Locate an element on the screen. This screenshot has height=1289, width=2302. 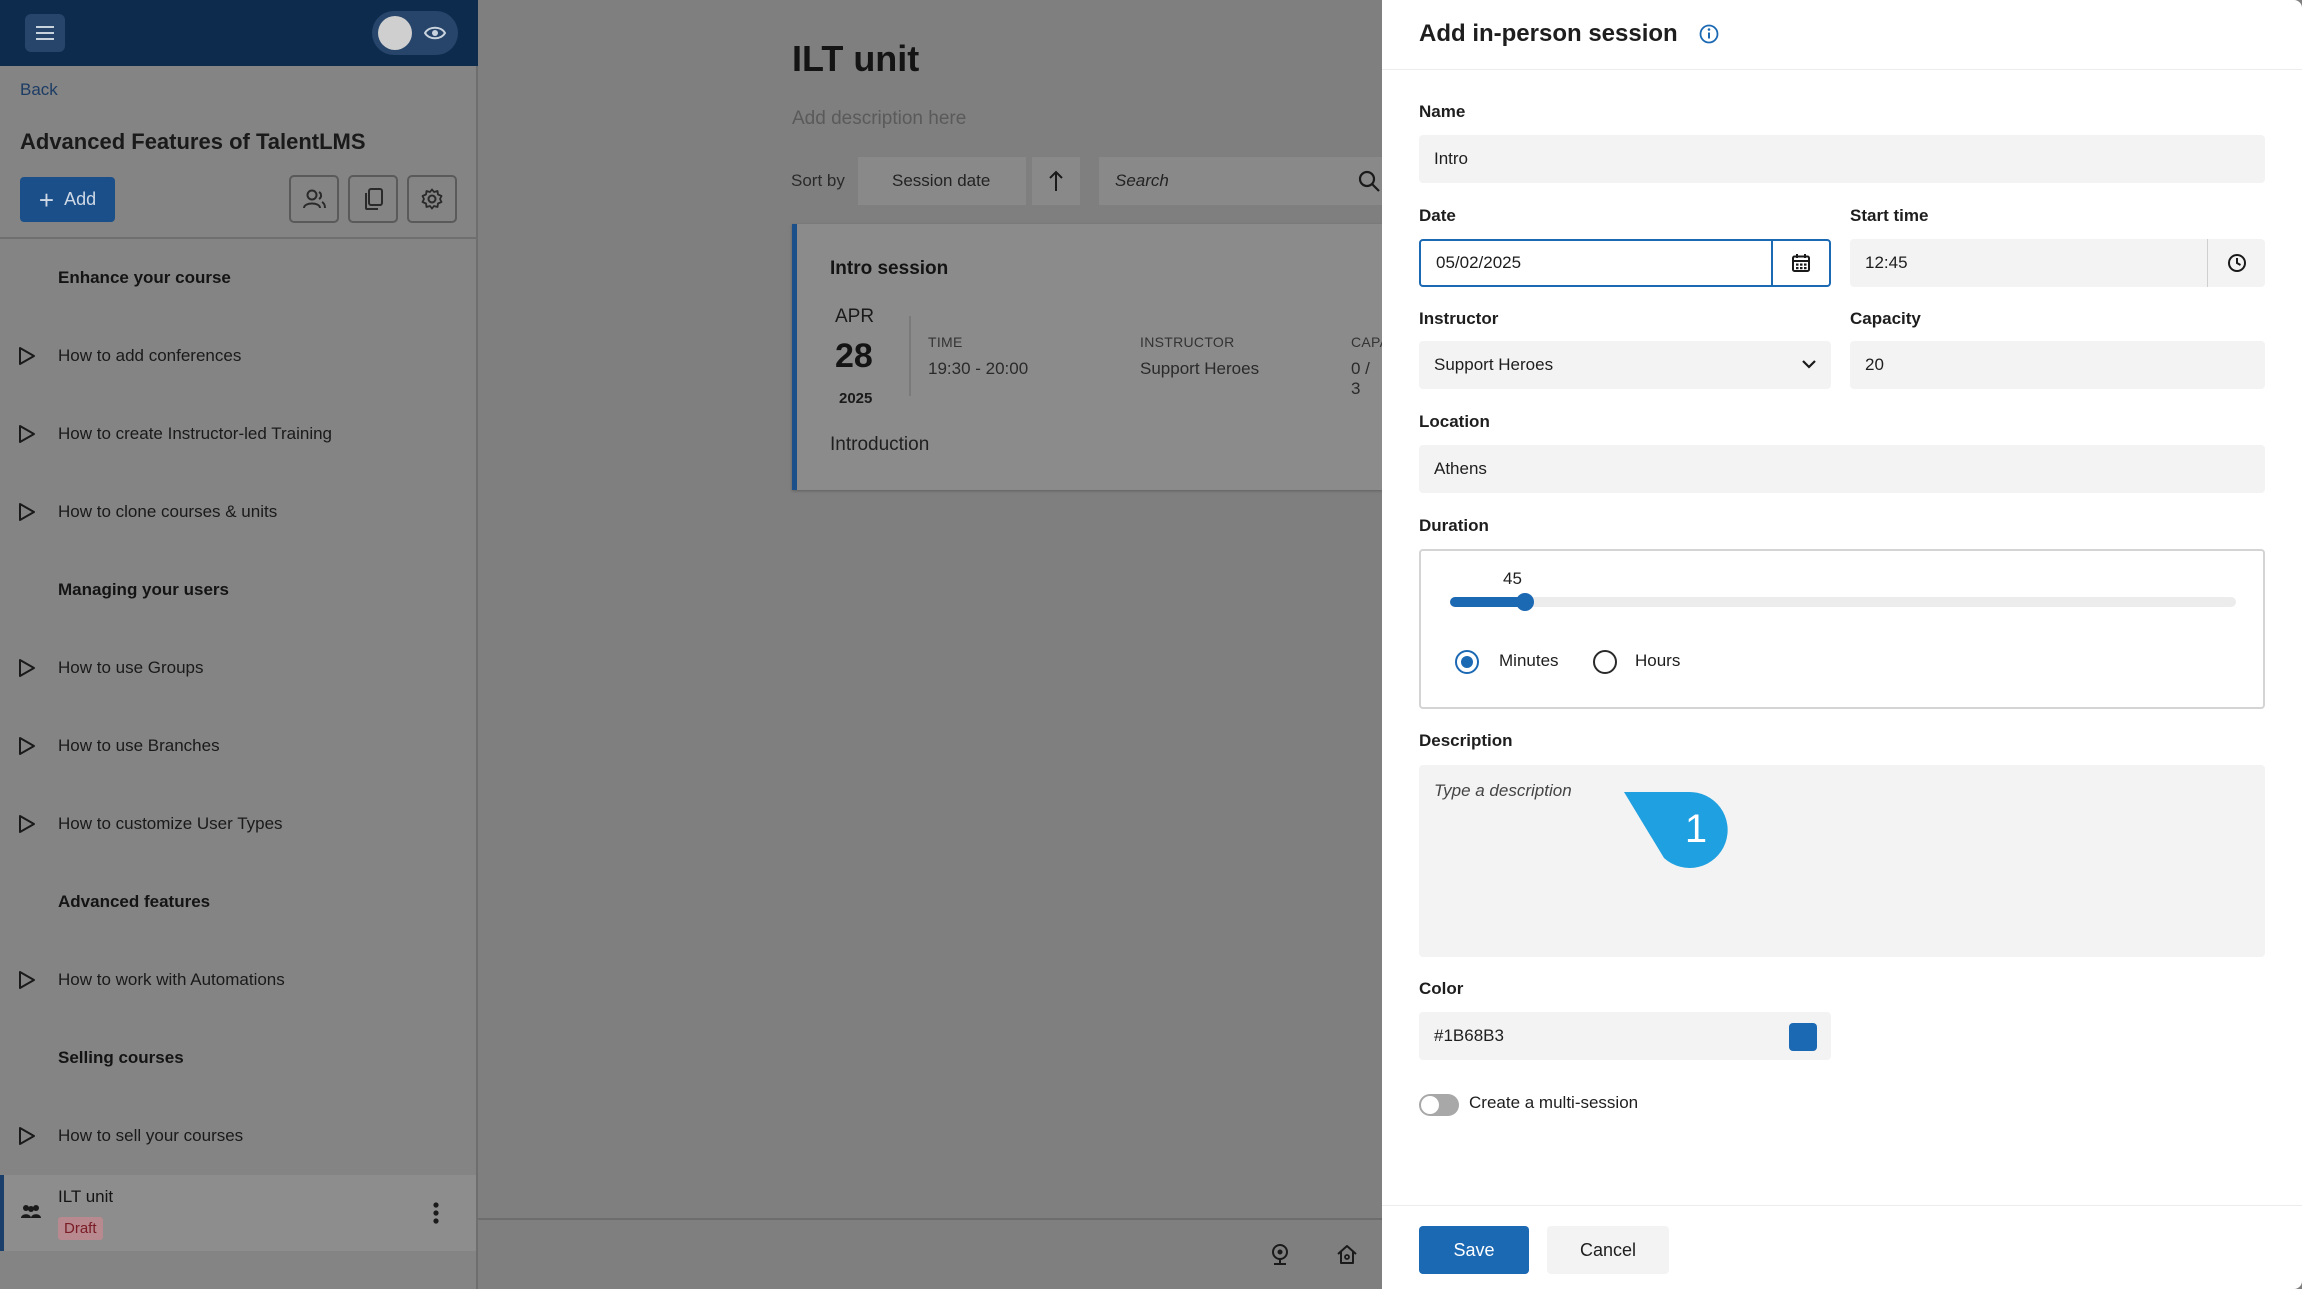
gear-icon is located at coordinates (432, 199).